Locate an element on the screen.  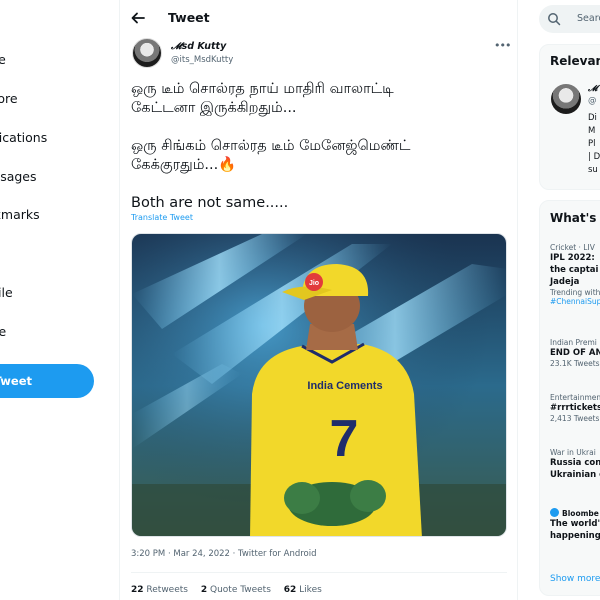
jersey-number: 7 is located at coordinates (344, 439).